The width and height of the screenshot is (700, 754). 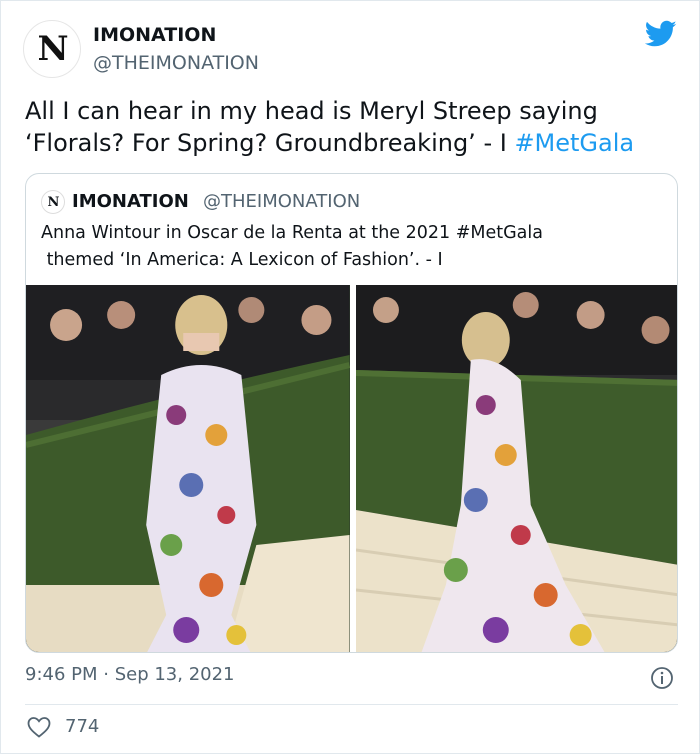 What do you see at coordinates (574, 143) in the screenshot?
I see `hashtag-link: #MetGala` at bounding box center [574, 143].